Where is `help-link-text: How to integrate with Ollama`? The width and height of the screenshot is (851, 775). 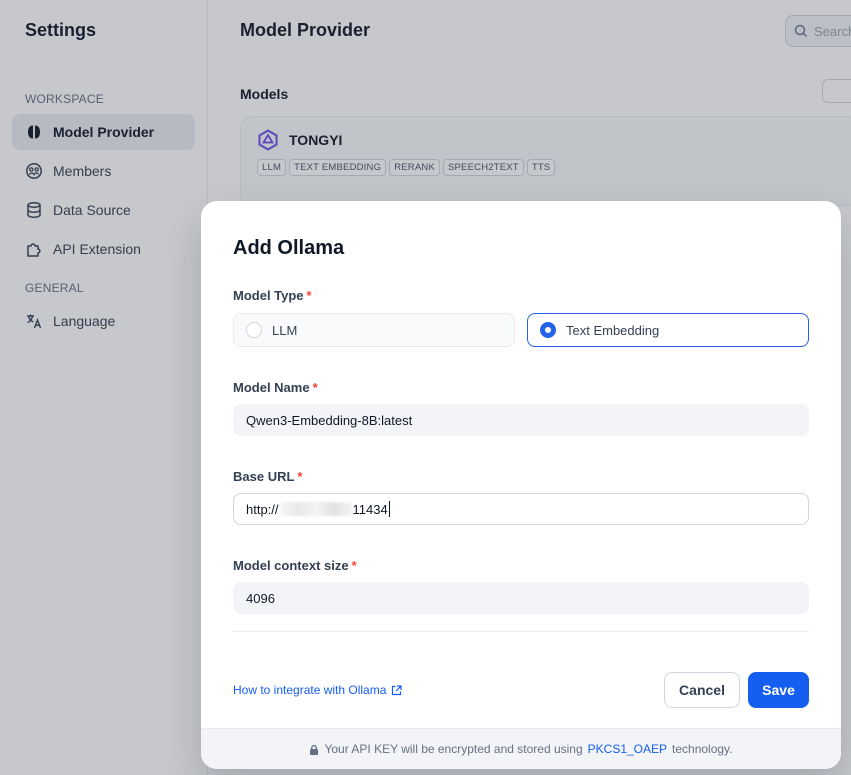 help-link-text: How to integrate with Ollama is located at coordinates (310, 690).